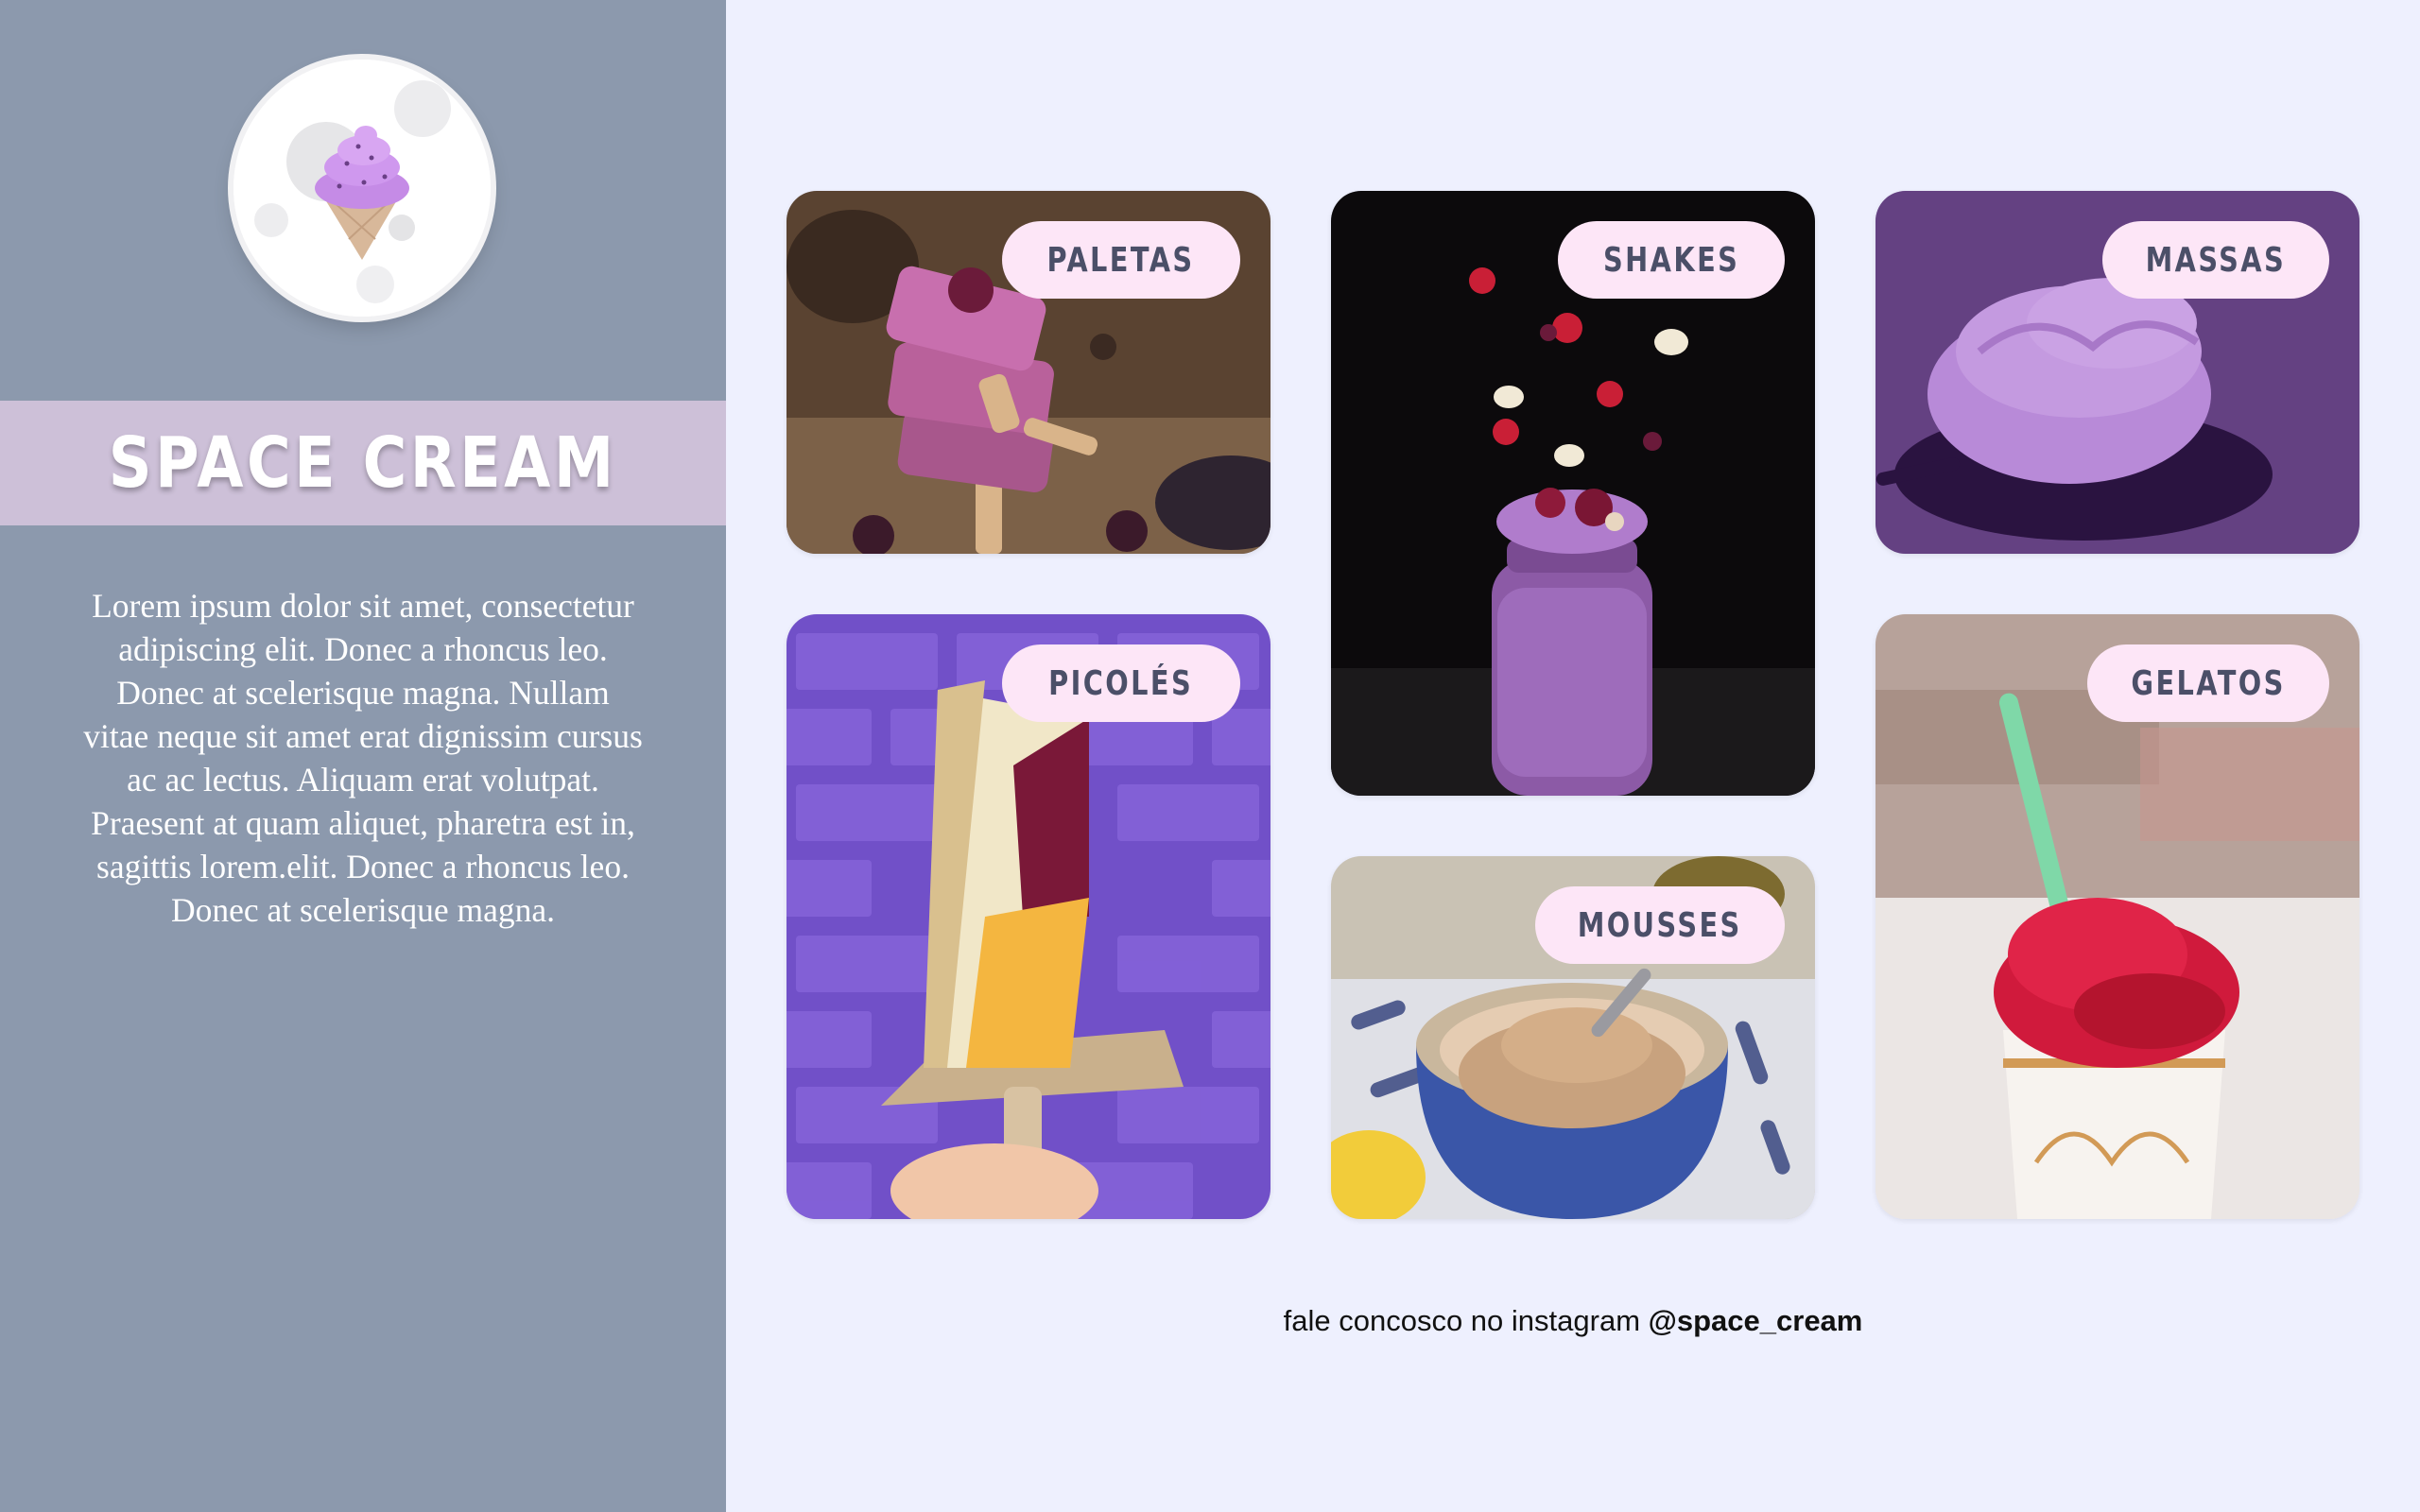  I want to click on instagram-handle-link: @space_cream, so click(1756, 1320).